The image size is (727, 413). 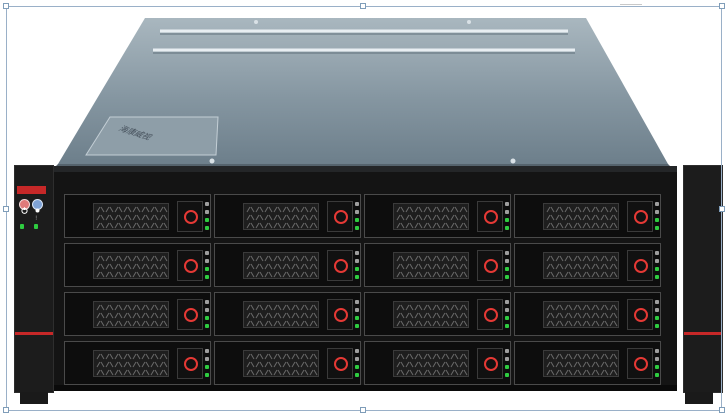 What do you see at coordinates (722, 6) in the screenshot?
I see `resize-handle-top-right` at bounding box center [722, 6].